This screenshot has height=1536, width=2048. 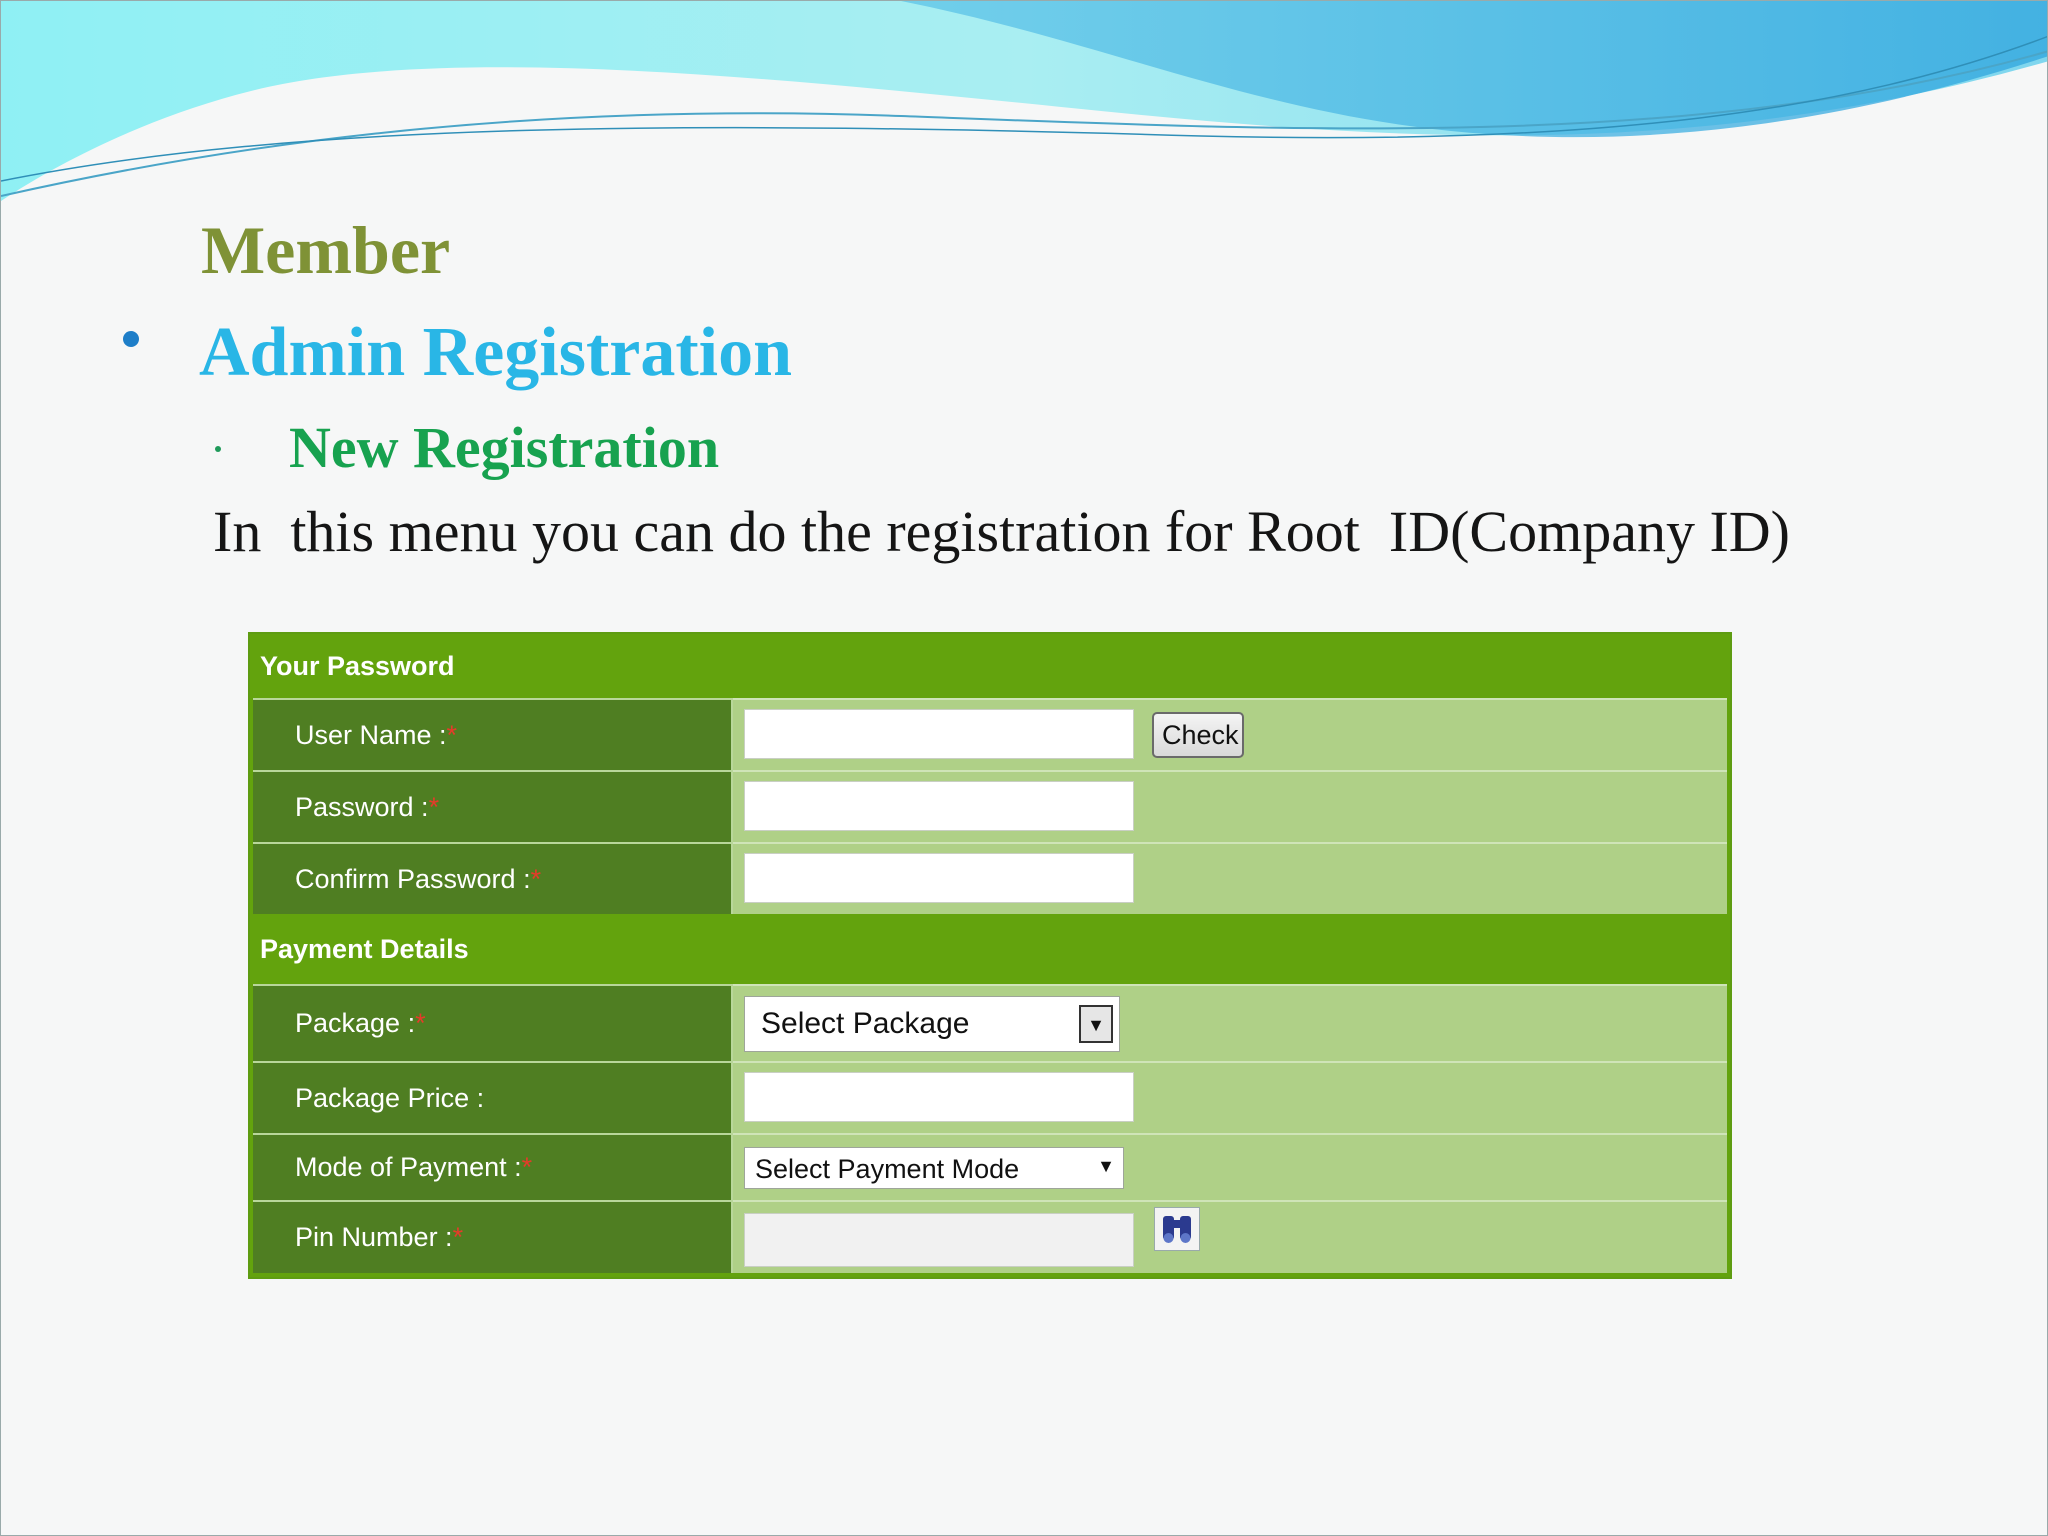 What do you see at coordinates (493, 1236) in the screenshot?
I see `field-label: Pin Number : *` at bounding box center [493, 1236].